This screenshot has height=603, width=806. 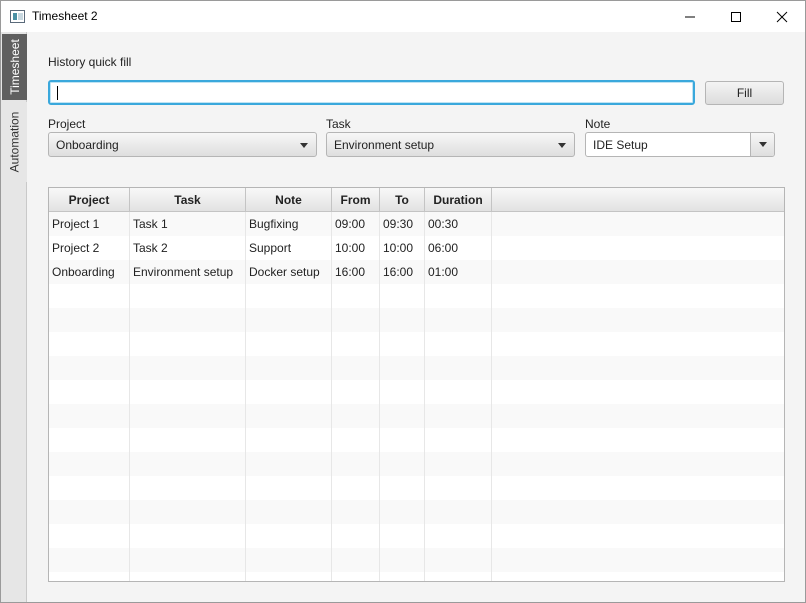 I want to click on cell-task: Task 1, so click(x=188, y=224).